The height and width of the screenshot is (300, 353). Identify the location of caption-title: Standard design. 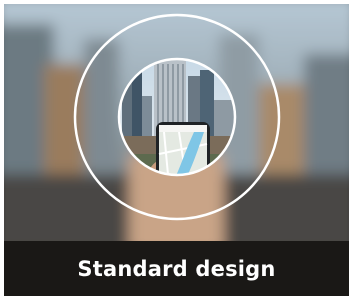
(176, 268).